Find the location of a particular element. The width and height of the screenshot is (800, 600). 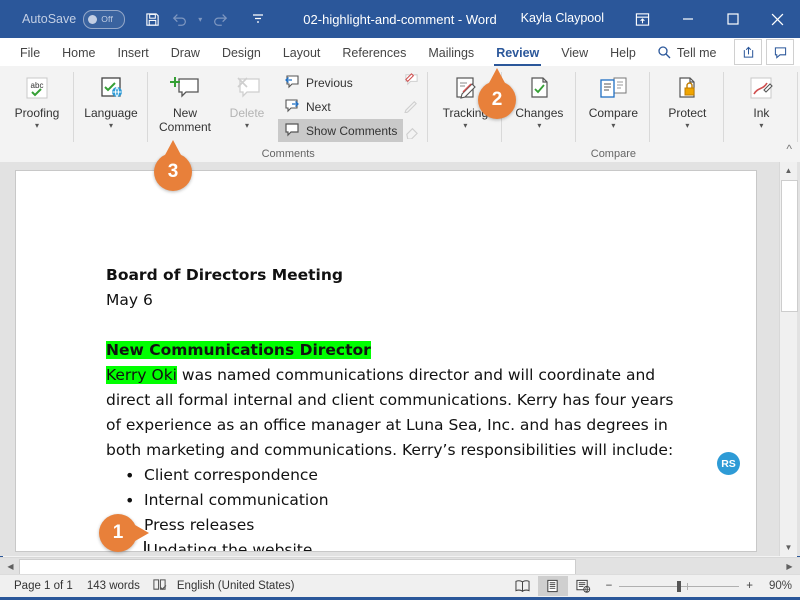

zoom-out-button: − is located at coordinates (609, 586).